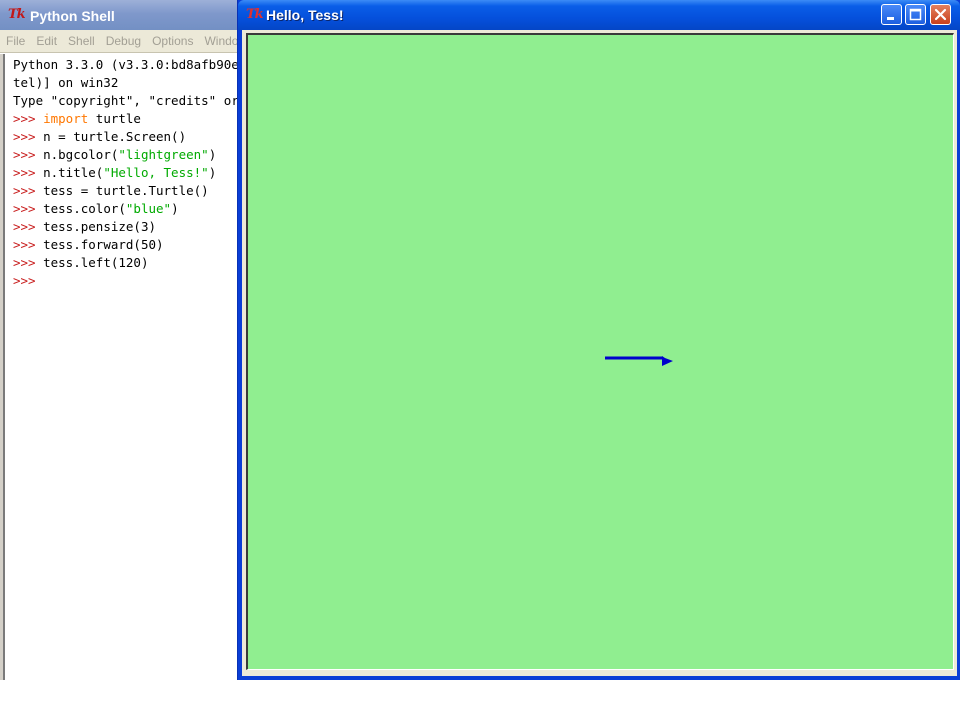 The width and height of the screenshot is (960, 720). I want to click on menu-options: Options, so click(172, 39).